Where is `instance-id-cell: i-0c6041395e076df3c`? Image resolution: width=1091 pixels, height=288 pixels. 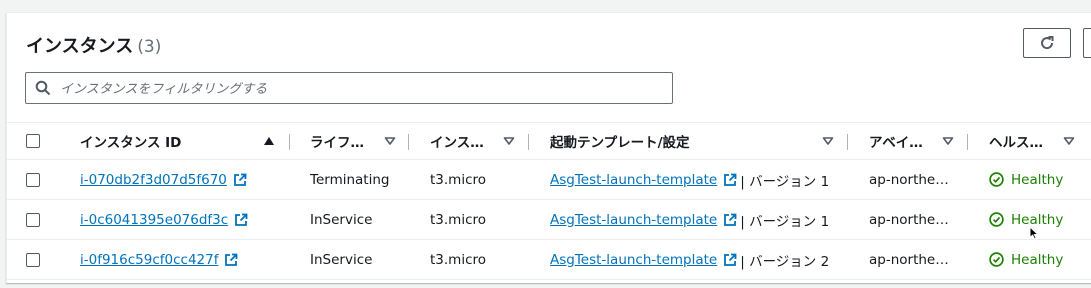 instance-id-cell: i-0c6041395e076df3c is located at coordinates (164, 219).